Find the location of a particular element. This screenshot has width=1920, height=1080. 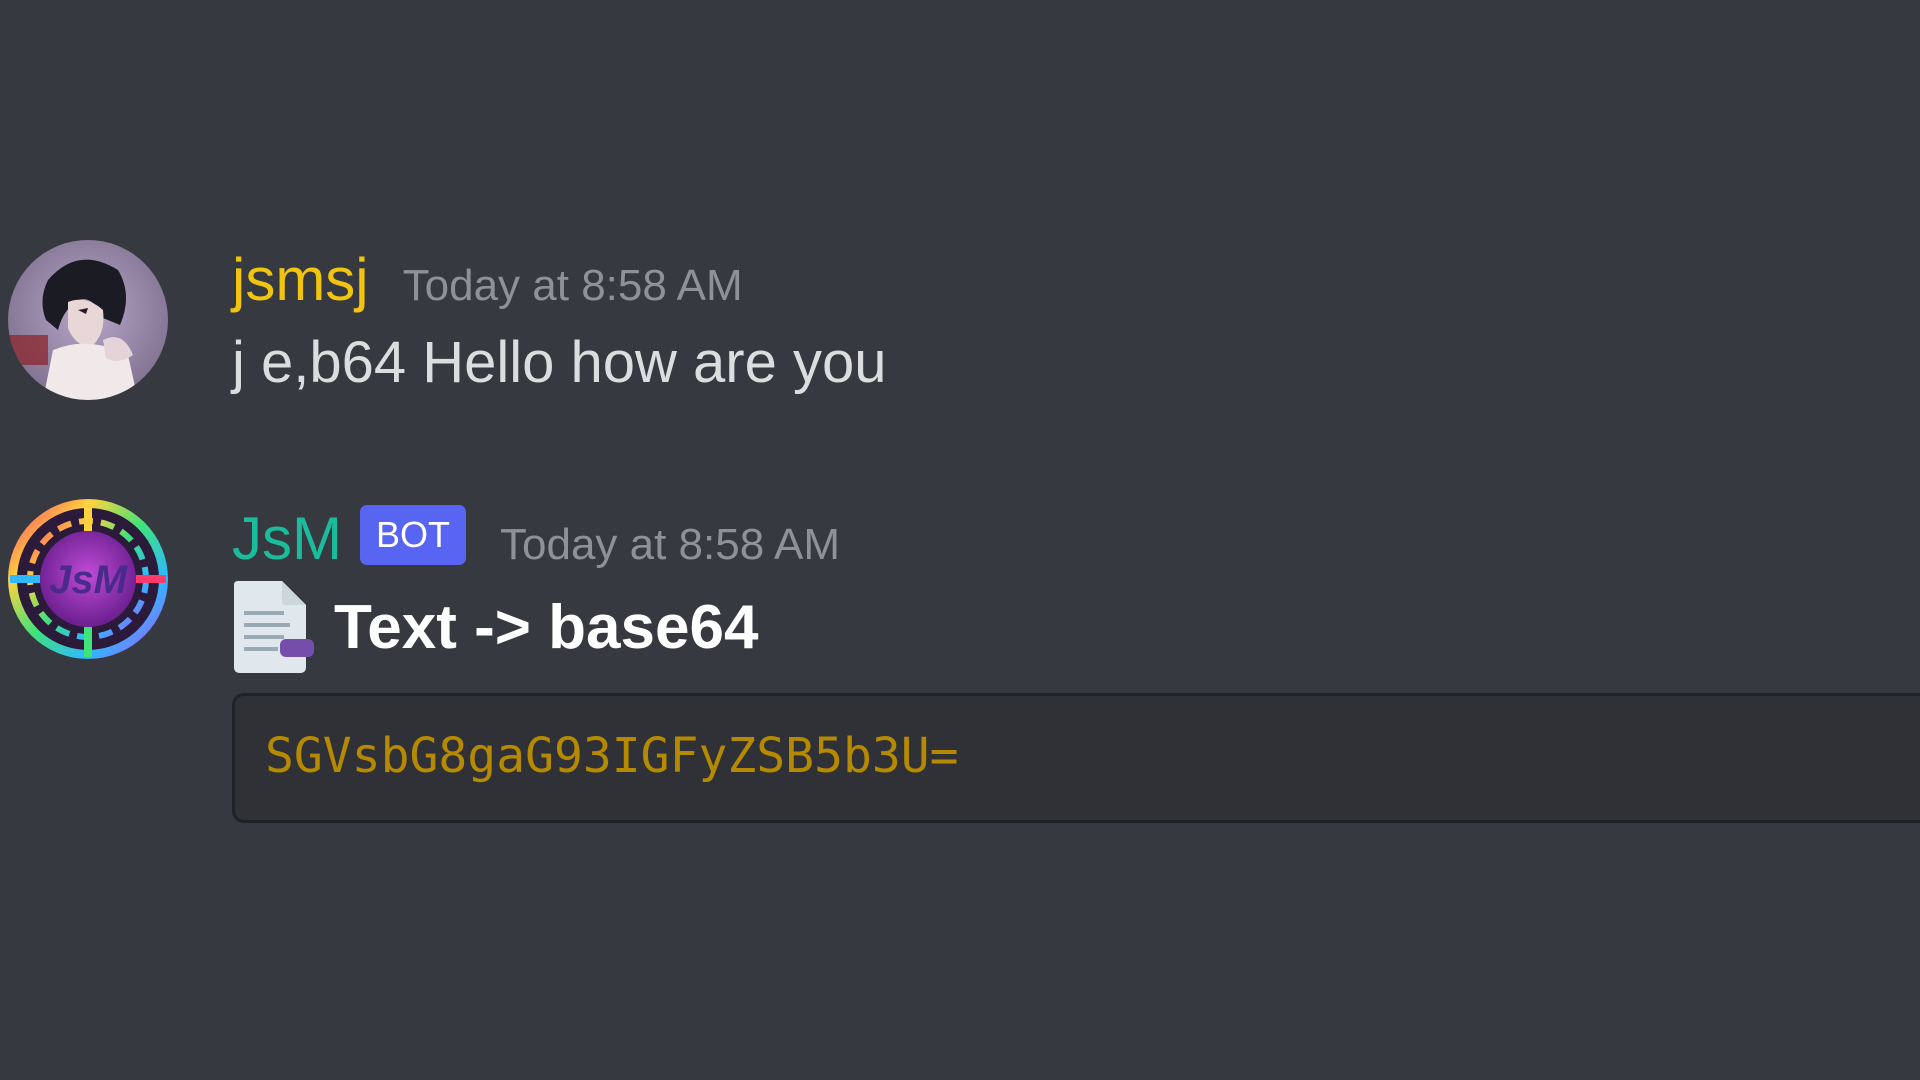

embed-title-text: Text -> base64 is located at coordinates (546, 627).